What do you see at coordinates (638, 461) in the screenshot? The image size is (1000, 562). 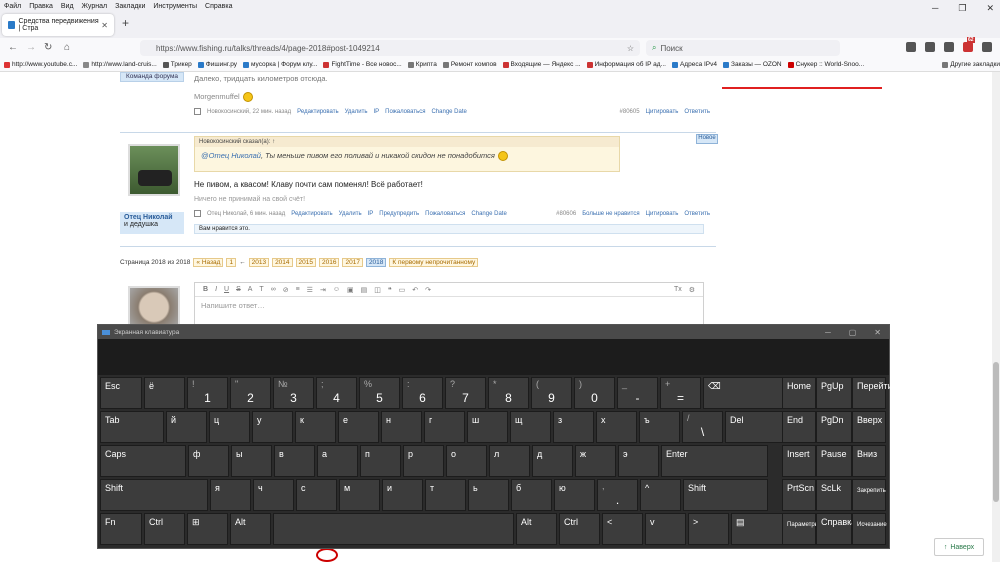 I see `key: э` at bounding box center [638, 461].